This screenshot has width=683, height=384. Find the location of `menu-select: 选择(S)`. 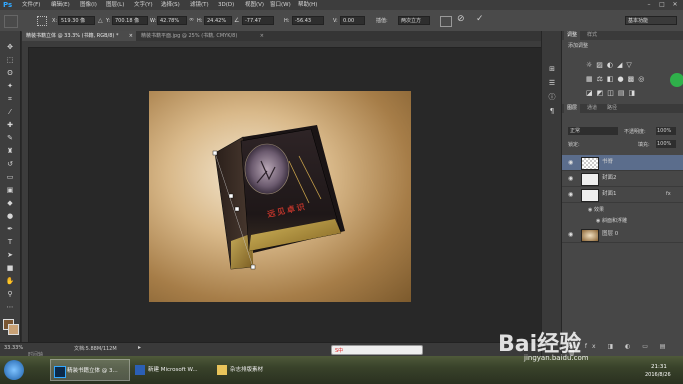

menu-select: 选择(S) is located at coordinates (170, 5).